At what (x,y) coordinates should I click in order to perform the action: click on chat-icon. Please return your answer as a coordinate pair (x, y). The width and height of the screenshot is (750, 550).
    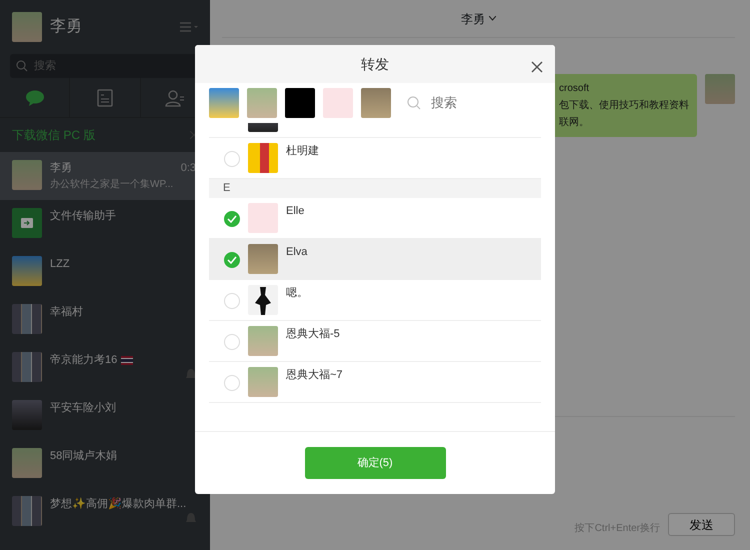
    Looking at the image, I should click on (34, 98).